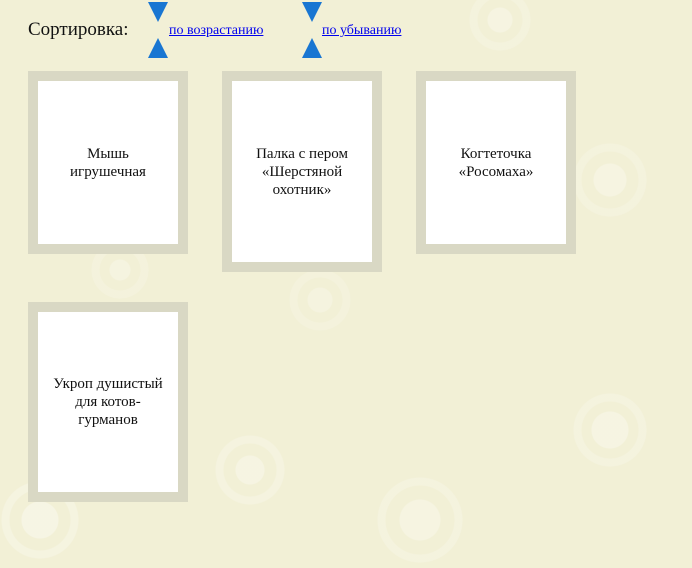 This screenshot has width=692, height=568. Describe the element at coordinates (158, 48) in the screenshot. I see `sort-asc-up-arrow-icon` at that location.